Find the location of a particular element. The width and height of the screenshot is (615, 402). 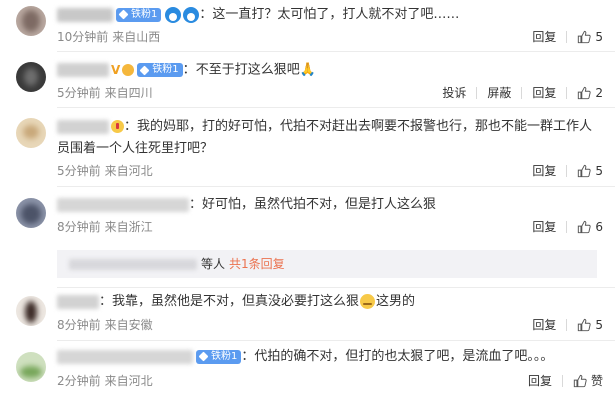

comment-meta: 10分钟前 来自山西 is located at coordinates (108, 36).